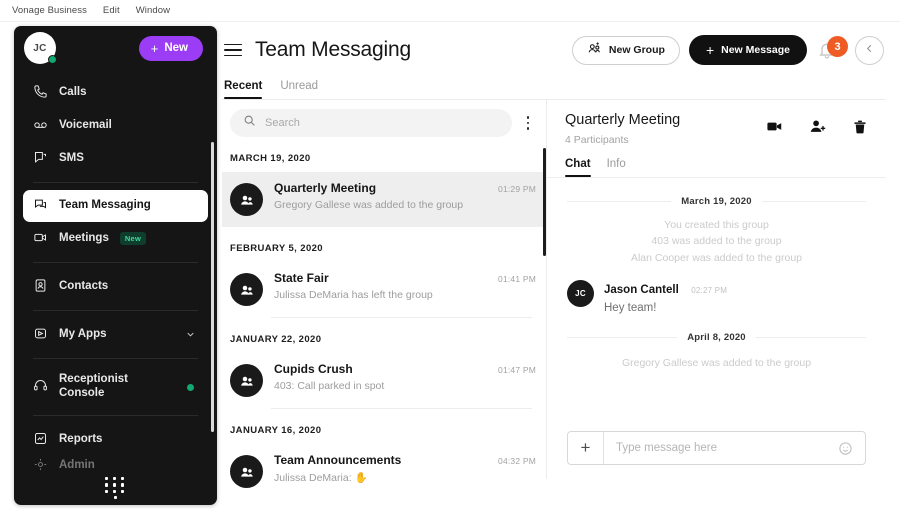 The width and height of the screenshot is (900, 517). Describe the element at coordinates (623, 120) in the screenshot. I see `chat-title: Quarterly Meeting` at that location.